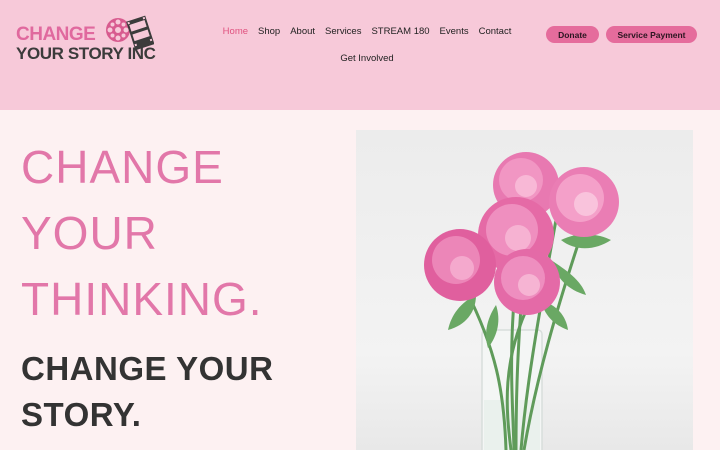 This screenshot has width=720, height=450. Describe the element at coordinates (235, 31) in the screenshot. I see `nav-item-home: Home` at that location.